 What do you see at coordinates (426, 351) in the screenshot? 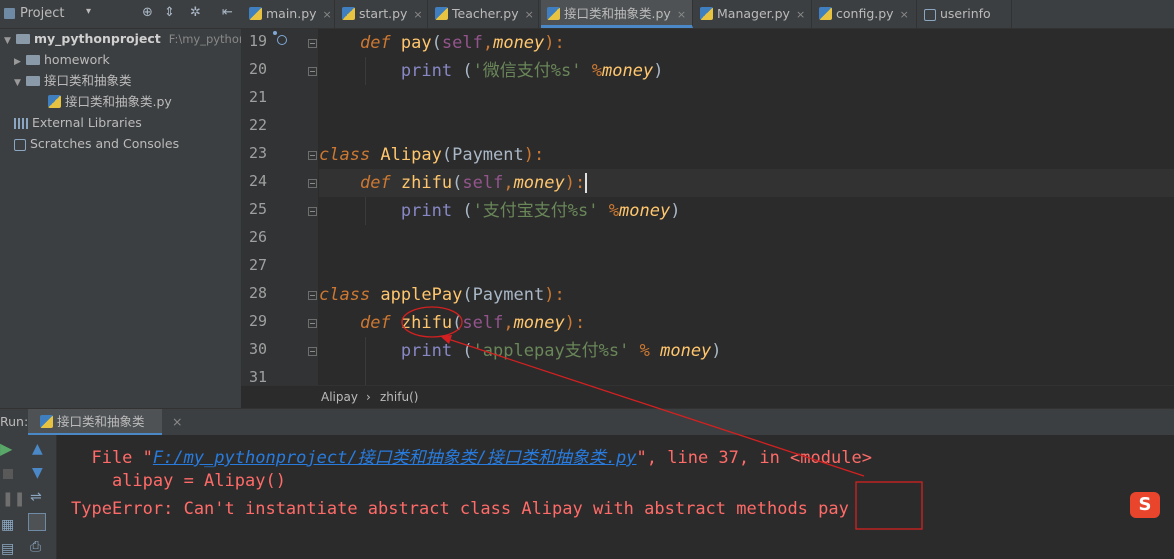
I see `builtin: print` at bounding box center [426, 351].